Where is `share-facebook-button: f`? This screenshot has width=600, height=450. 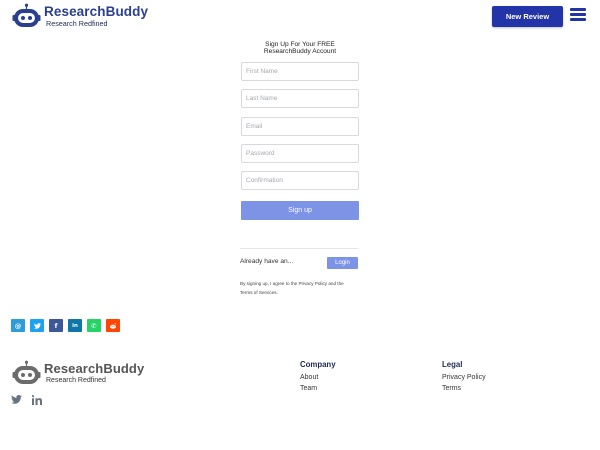
share-facebook-button: f is located at coordinates (56, 325).